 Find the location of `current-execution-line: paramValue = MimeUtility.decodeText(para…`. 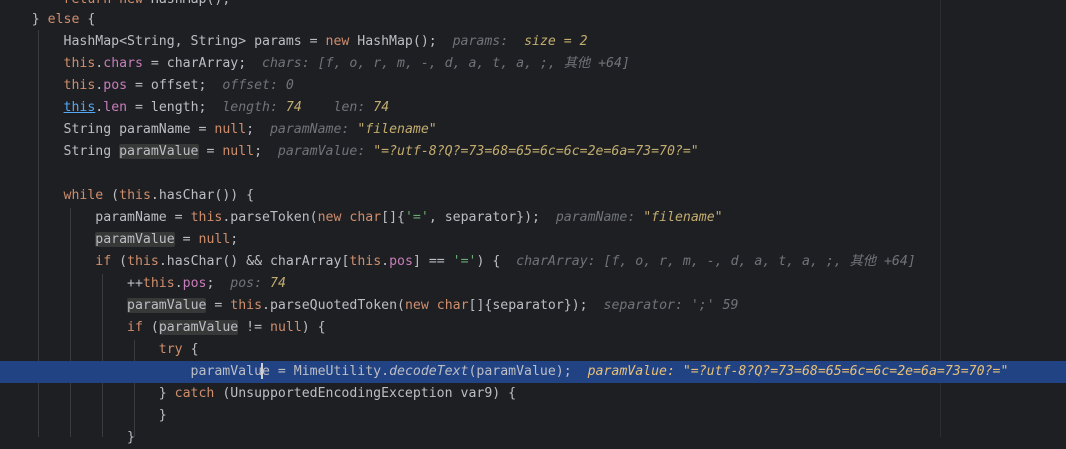

current-execution-line: paramValue = MimeUtility.decodeText(para… is located at coordinates (533, 372).